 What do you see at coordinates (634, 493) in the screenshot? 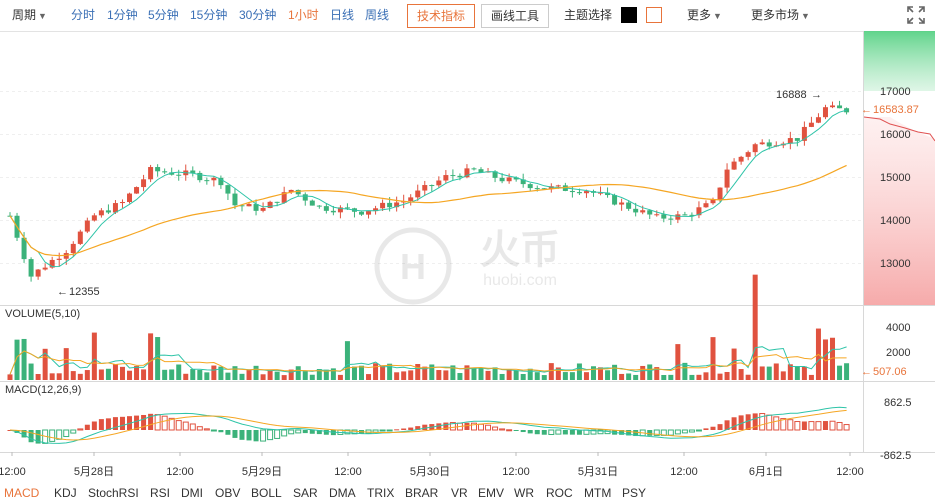
I see `tab-psy: PSY` at bounding box center [634, 493].